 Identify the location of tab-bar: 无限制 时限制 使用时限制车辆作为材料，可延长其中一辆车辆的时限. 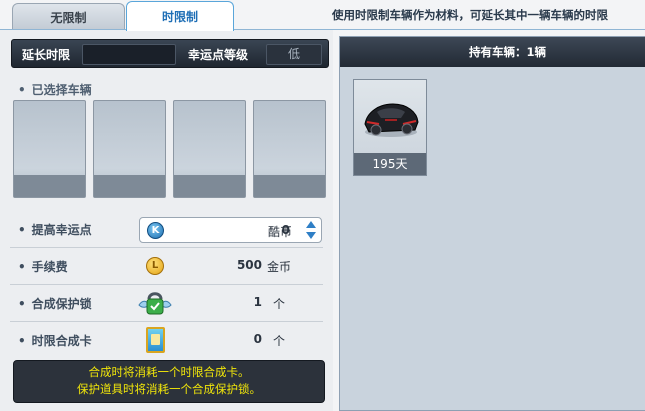
(322, 15).